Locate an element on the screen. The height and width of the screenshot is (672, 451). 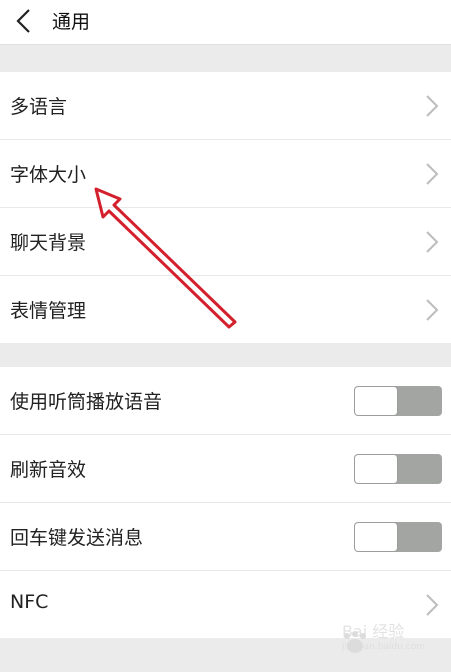
page-title: 通用 is located at coordinates (71, 22).